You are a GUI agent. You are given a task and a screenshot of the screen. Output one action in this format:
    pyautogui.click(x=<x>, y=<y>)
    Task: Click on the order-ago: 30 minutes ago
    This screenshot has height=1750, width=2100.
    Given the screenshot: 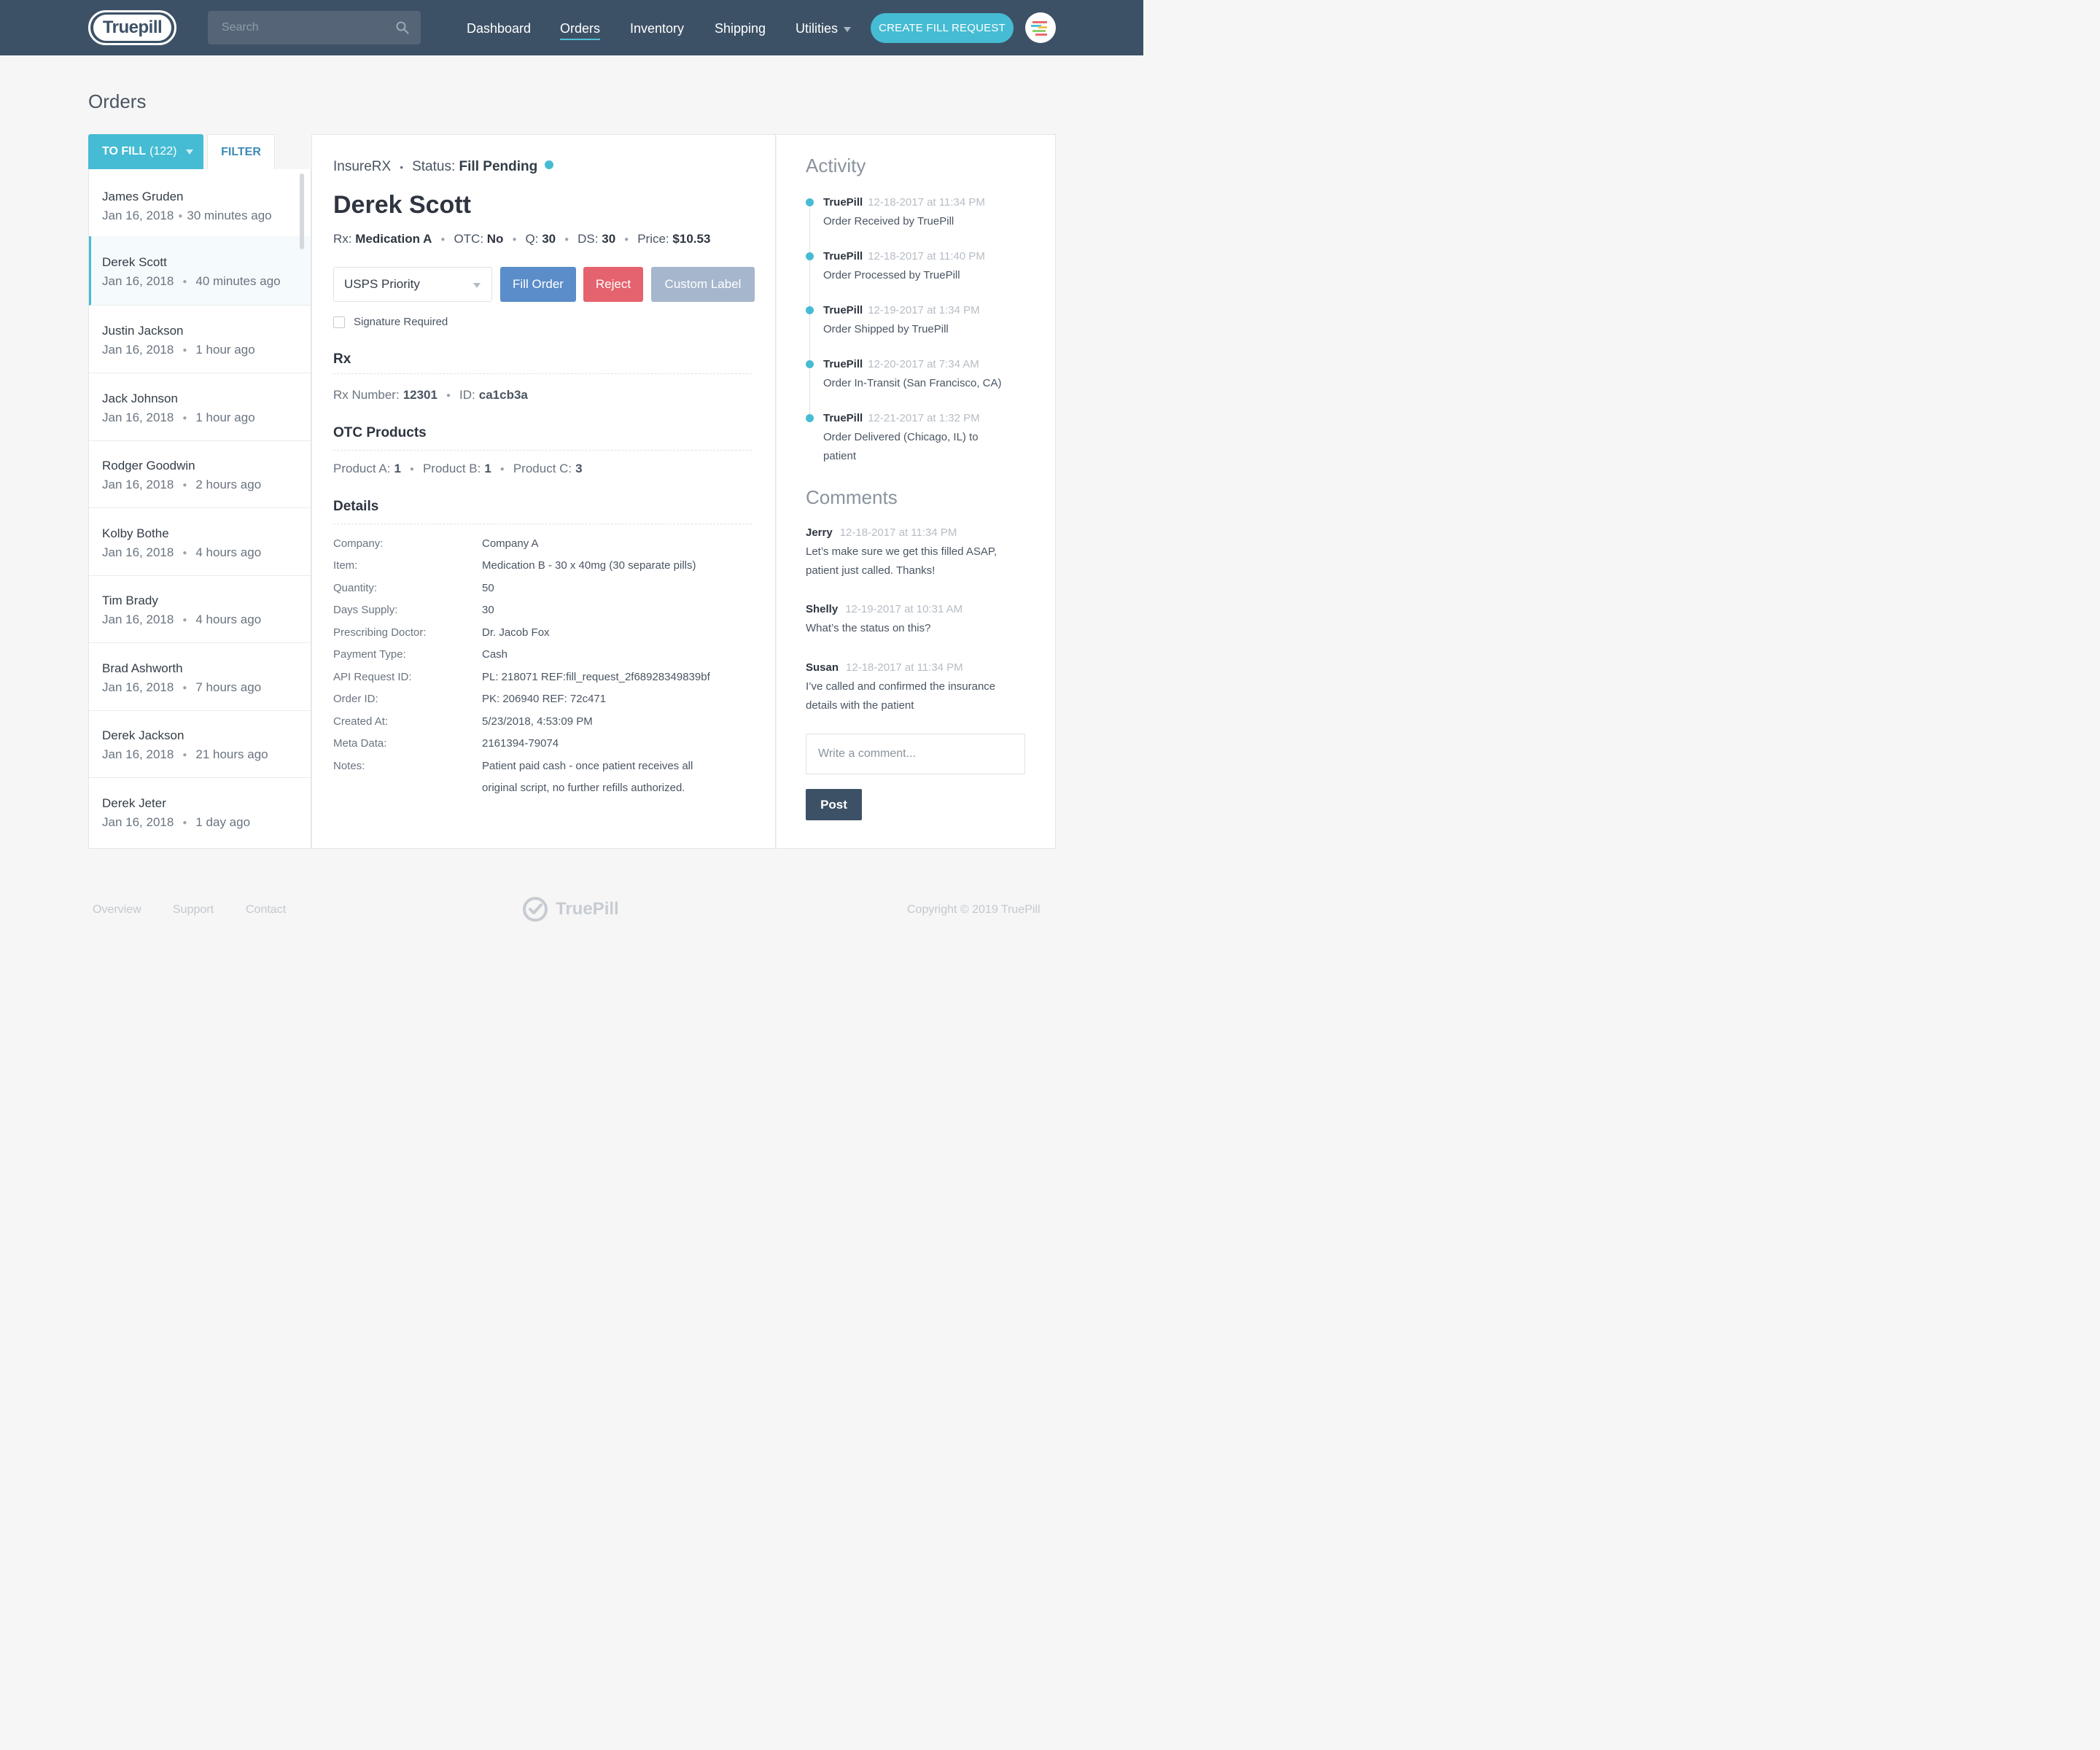 What is the action you would take?
    pyautogui.click(x=229, y=215)
    